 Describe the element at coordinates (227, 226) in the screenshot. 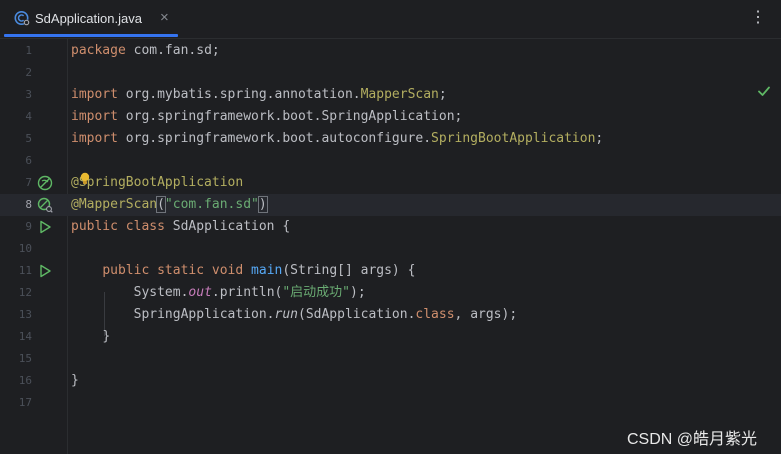

I see `class-name: SdApplication {` at that location.